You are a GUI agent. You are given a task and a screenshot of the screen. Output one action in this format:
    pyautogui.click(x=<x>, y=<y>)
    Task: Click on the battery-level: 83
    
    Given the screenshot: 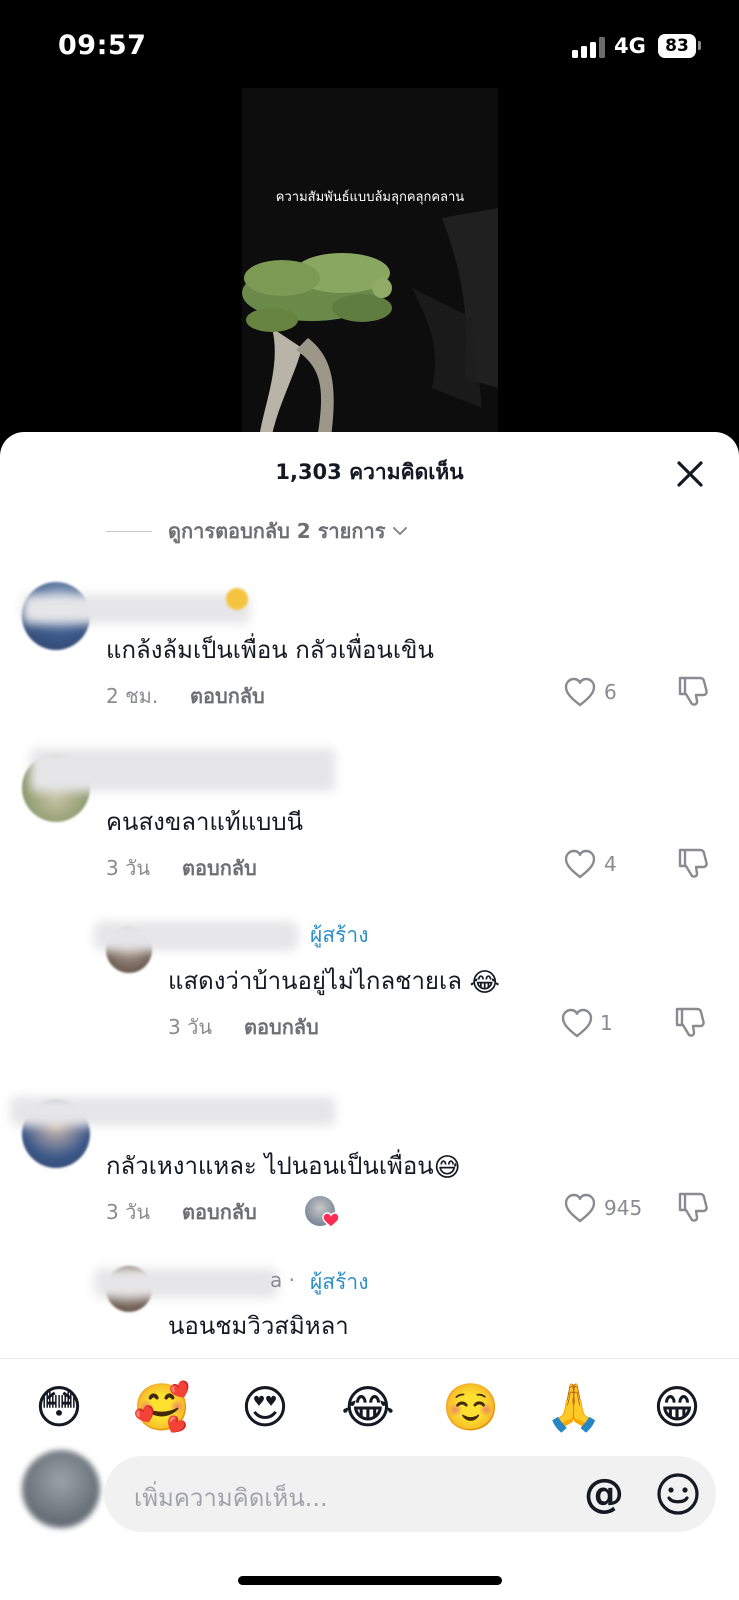 What is the action you would take?
    pyautogui.click(x=677, y=46)
    